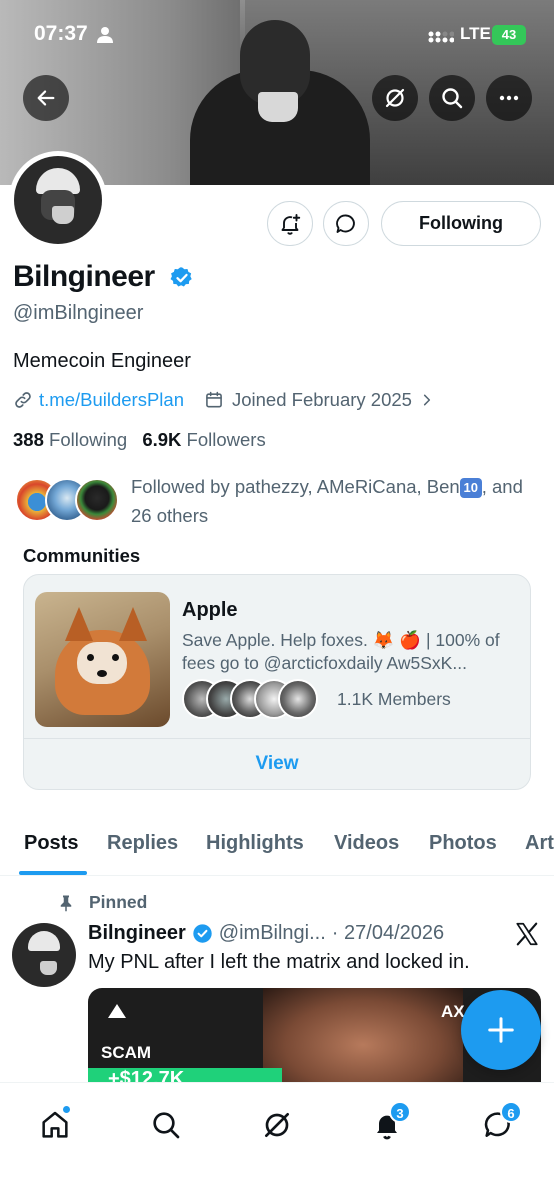 This screenshot has width=554, height=1200. What do you see at coordinates (277, 35) in the screenshot?
I see `status-bar: 07:37 LTE 43` at bounding box center [277, 35].